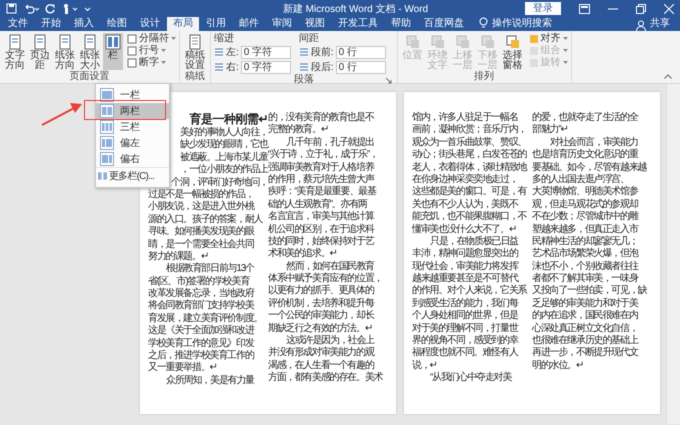  Describe the element at coordinates (195, 51) in the screenshot. I see `ribbon-button: 稿纸设置` at that location.